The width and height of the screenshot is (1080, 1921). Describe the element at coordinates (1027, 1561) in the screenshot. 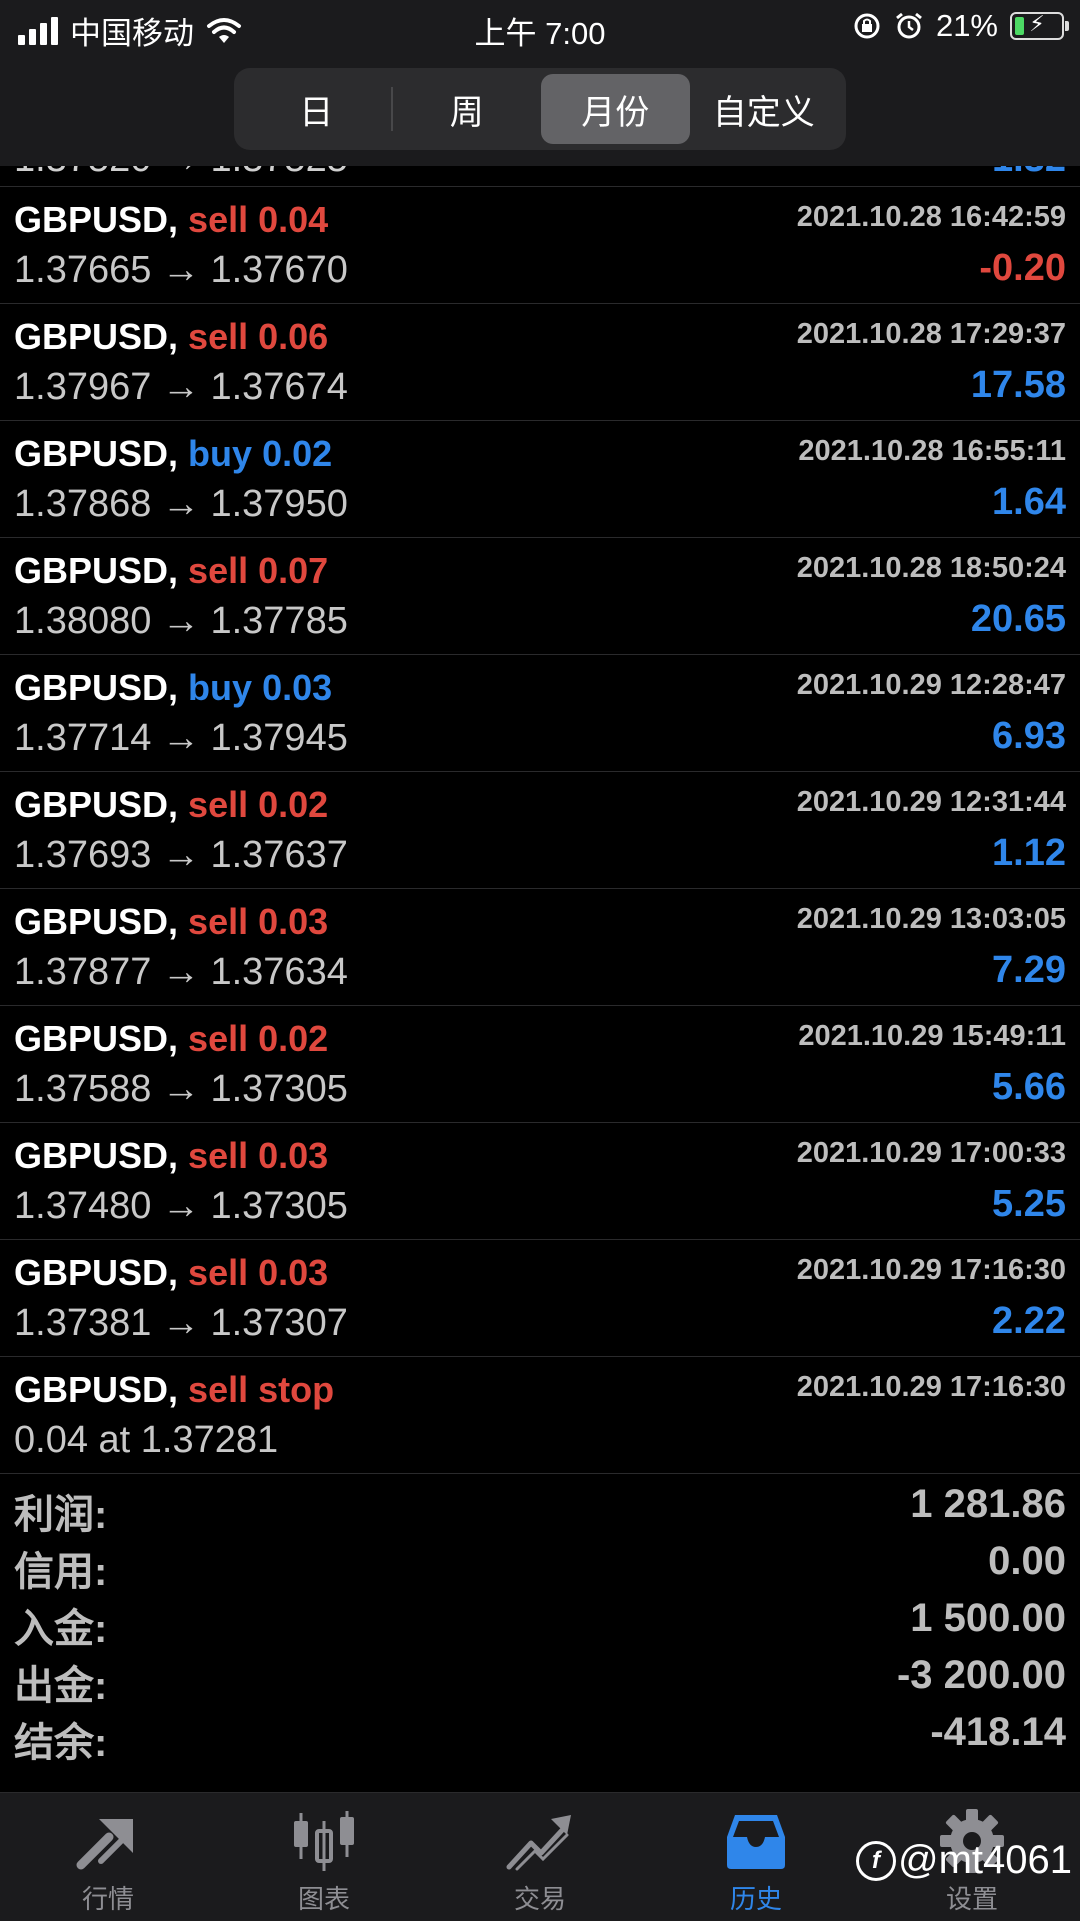

I see `summary-value: 0.00` at that location.